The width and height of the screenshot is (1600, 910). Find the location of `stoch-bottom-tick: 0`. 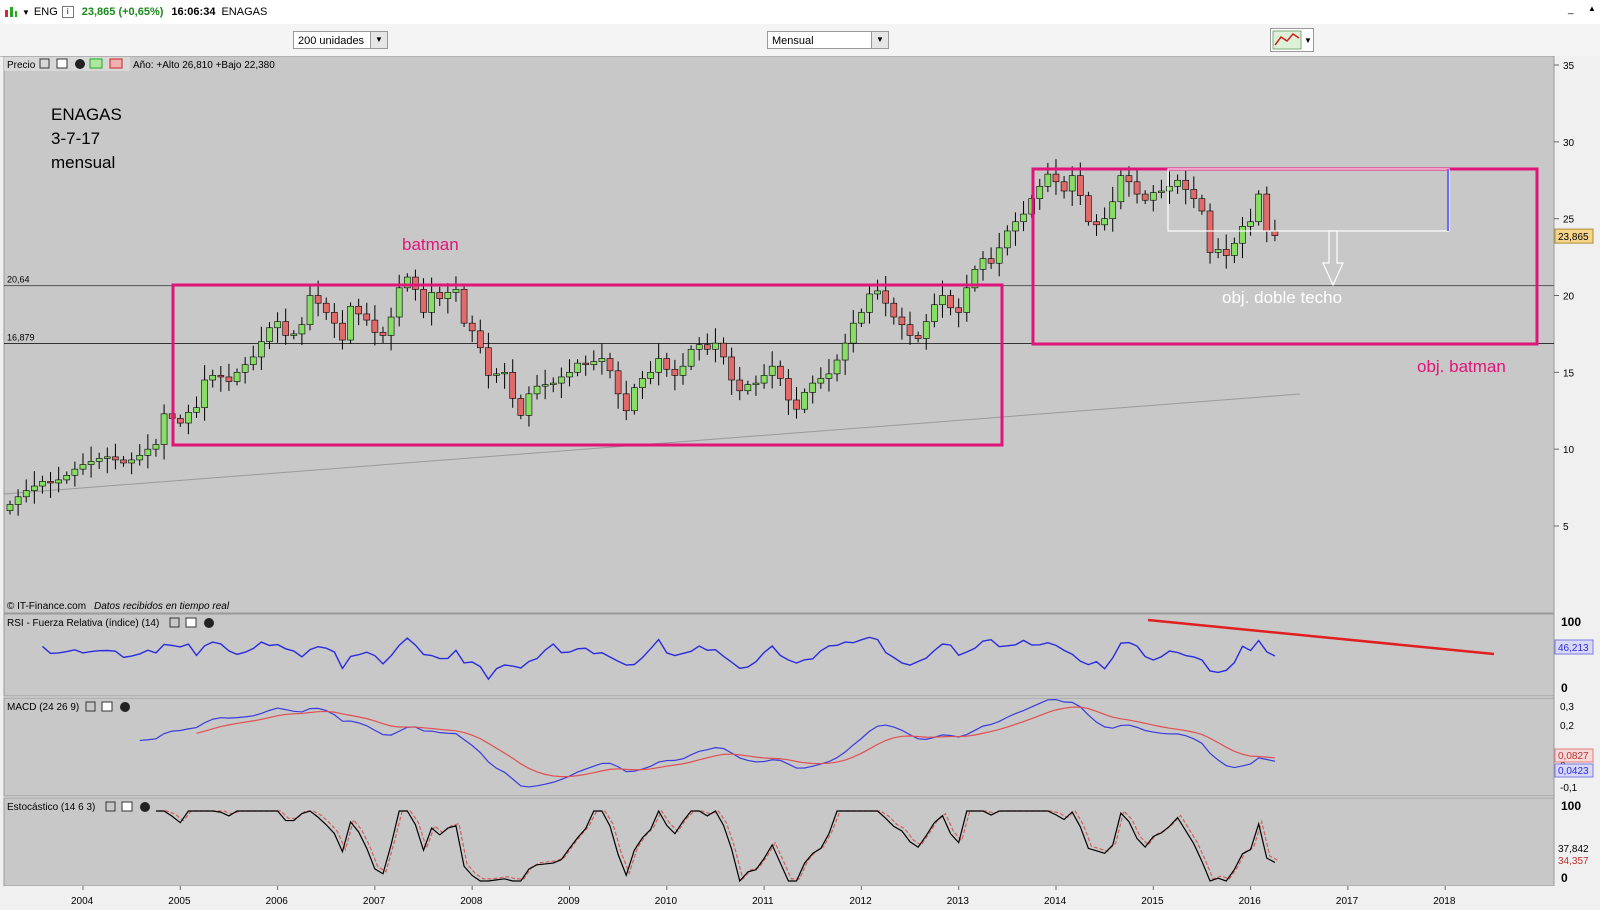

stoch-bottom-tick: 0 is located at coordinates (1564, 878).